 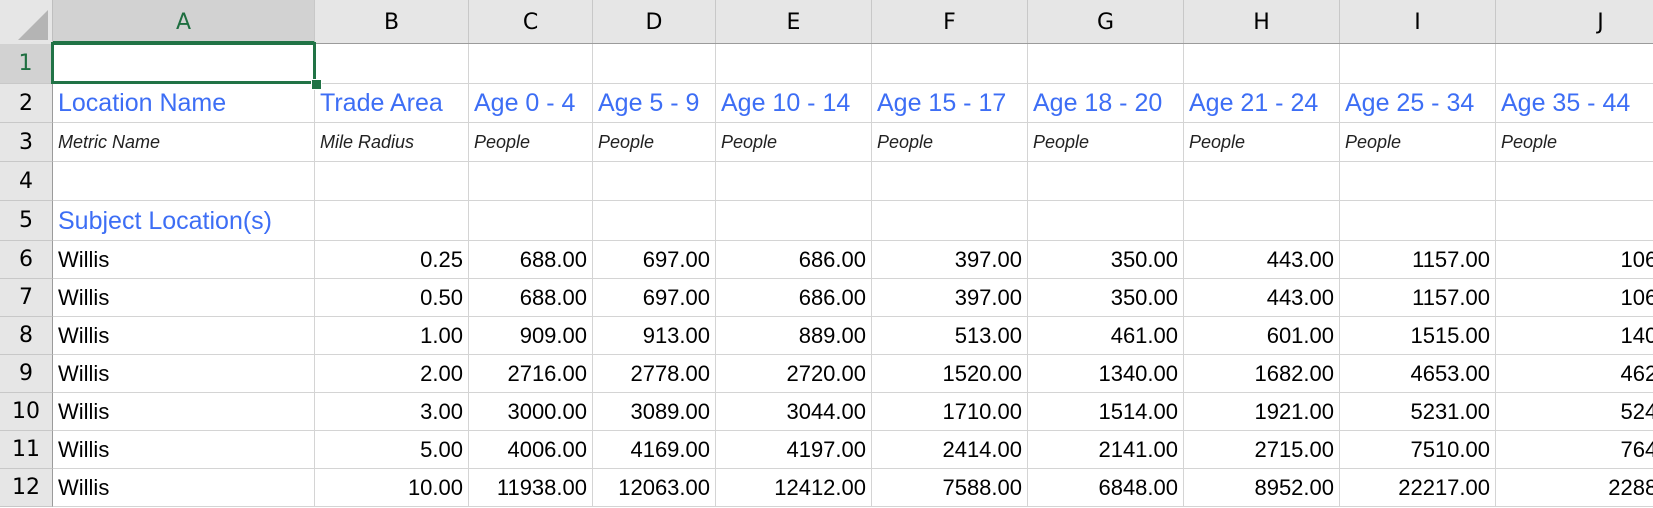 I want to click on cell-e4, so click(x=794, y=181).